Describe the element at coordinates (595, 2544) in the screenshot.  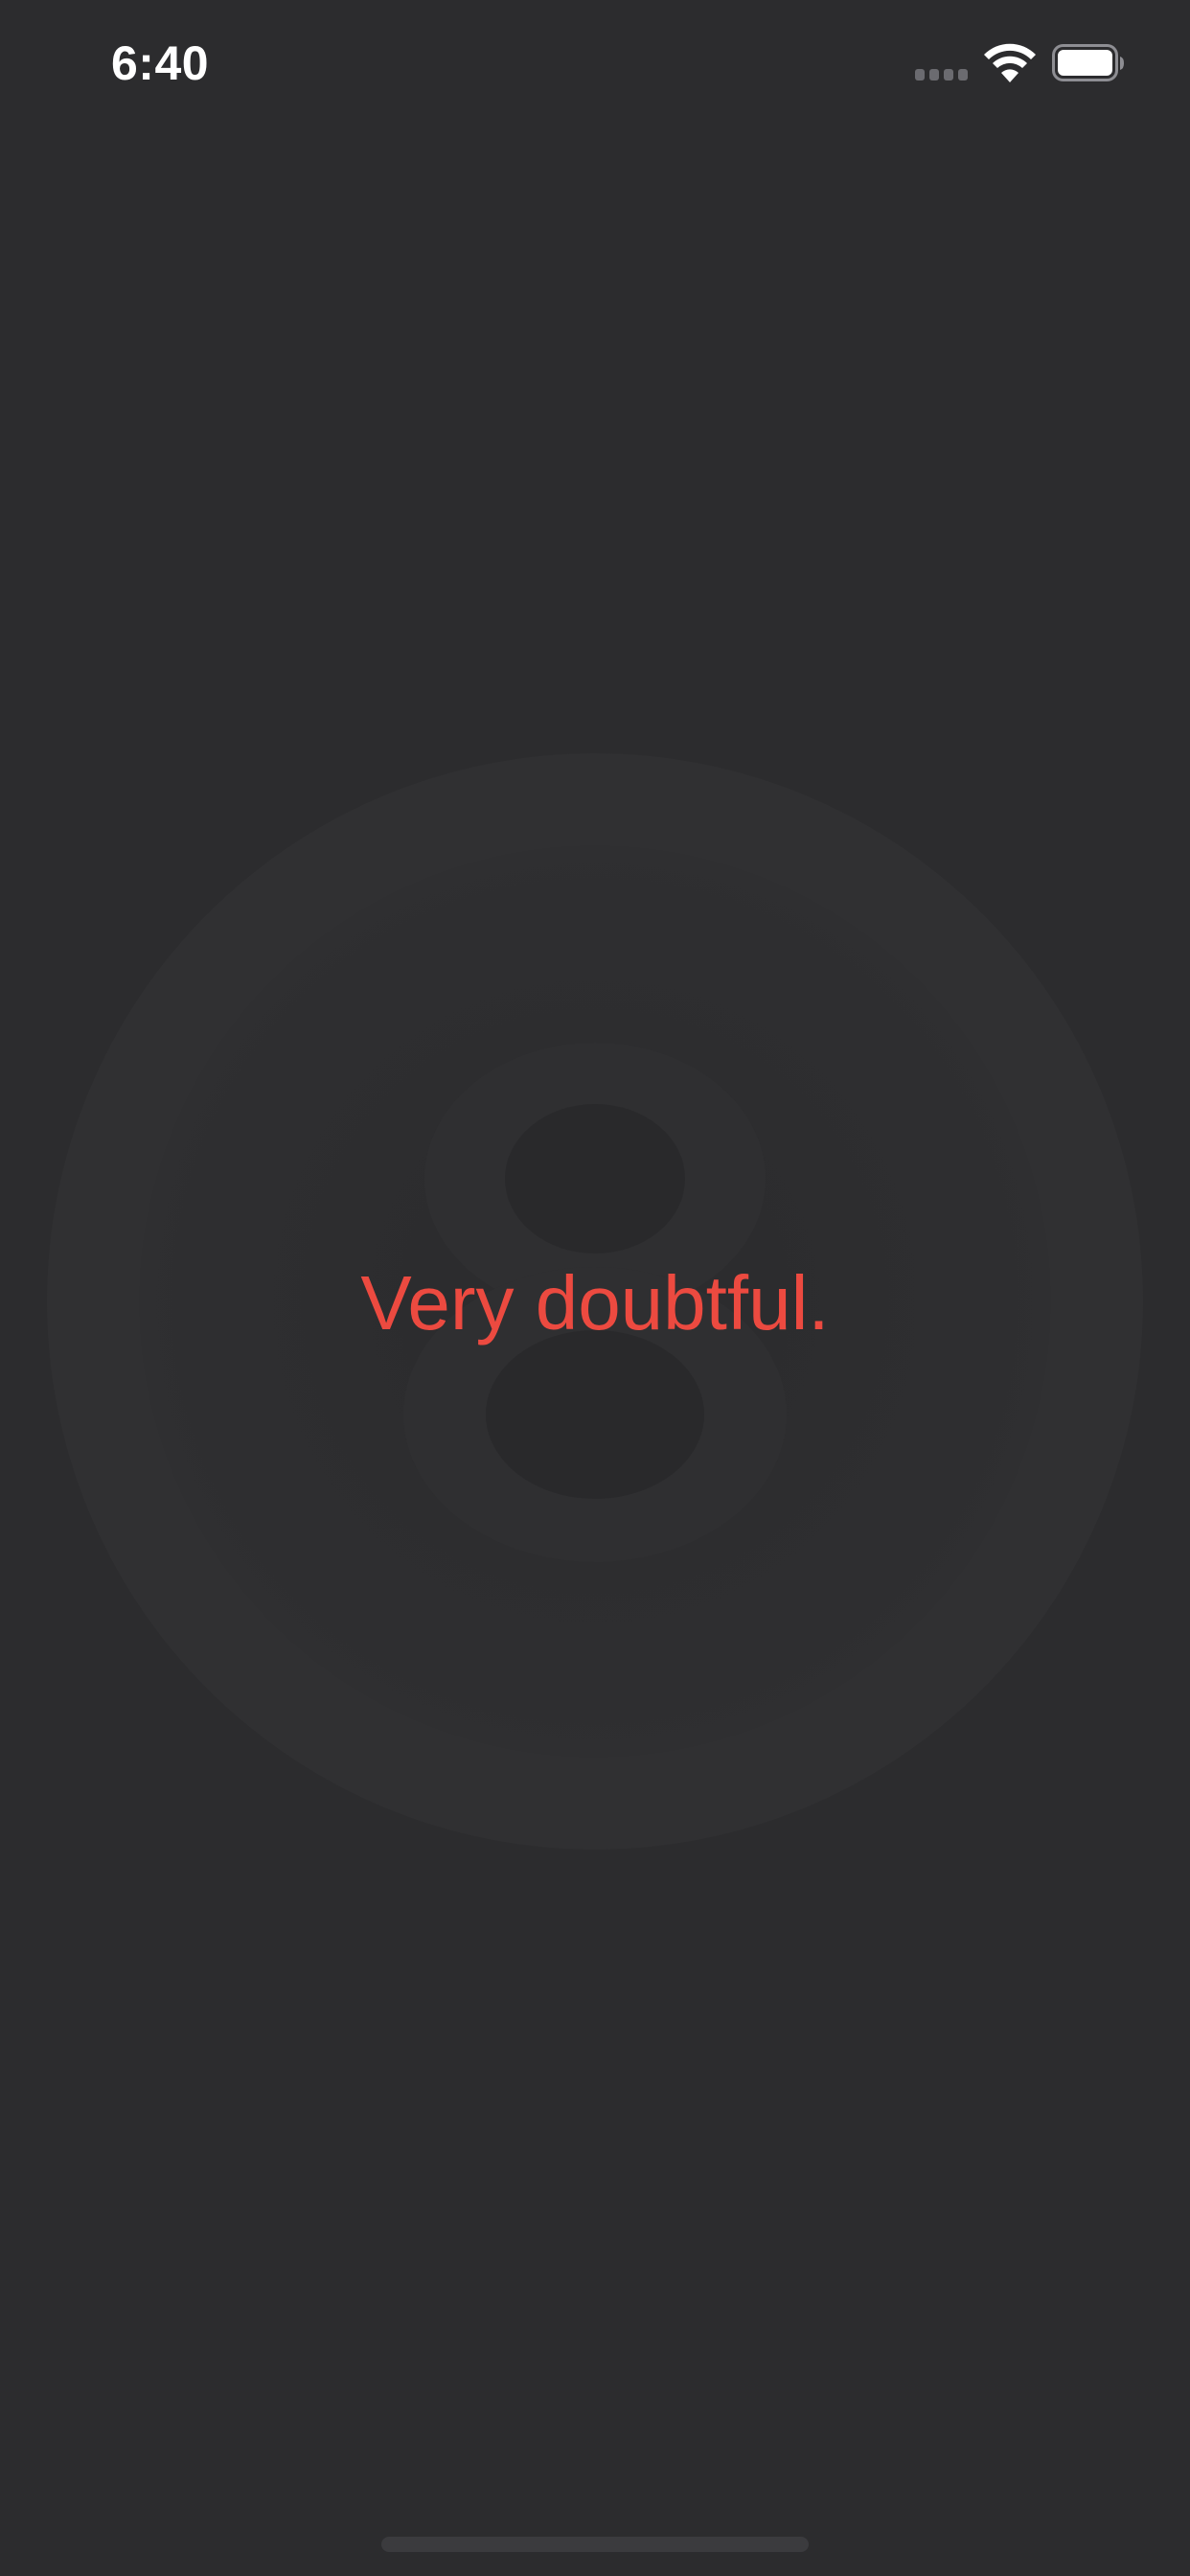
I see `home-indicator` at that location.